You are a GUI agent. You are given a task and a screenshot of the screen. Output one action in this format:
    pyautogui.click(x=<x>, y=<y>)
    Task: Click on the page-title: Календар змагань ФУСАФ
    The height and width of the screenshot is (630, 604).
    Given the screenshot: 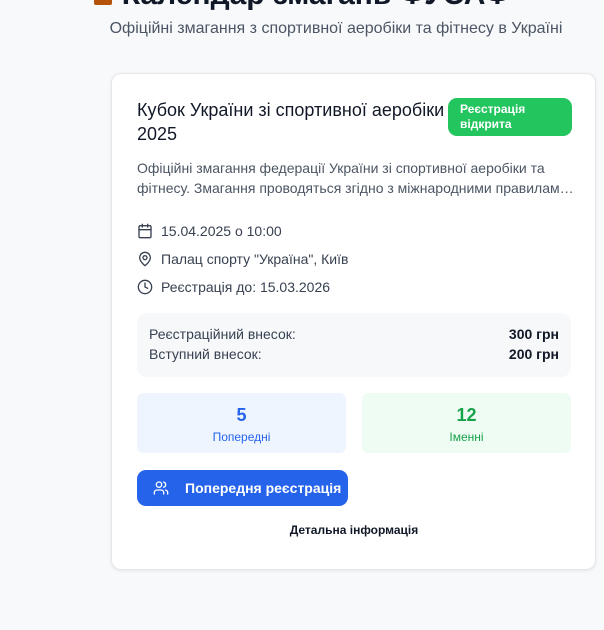 What is the action you would take?
    pyautogui.click(x=302, y=6)
    